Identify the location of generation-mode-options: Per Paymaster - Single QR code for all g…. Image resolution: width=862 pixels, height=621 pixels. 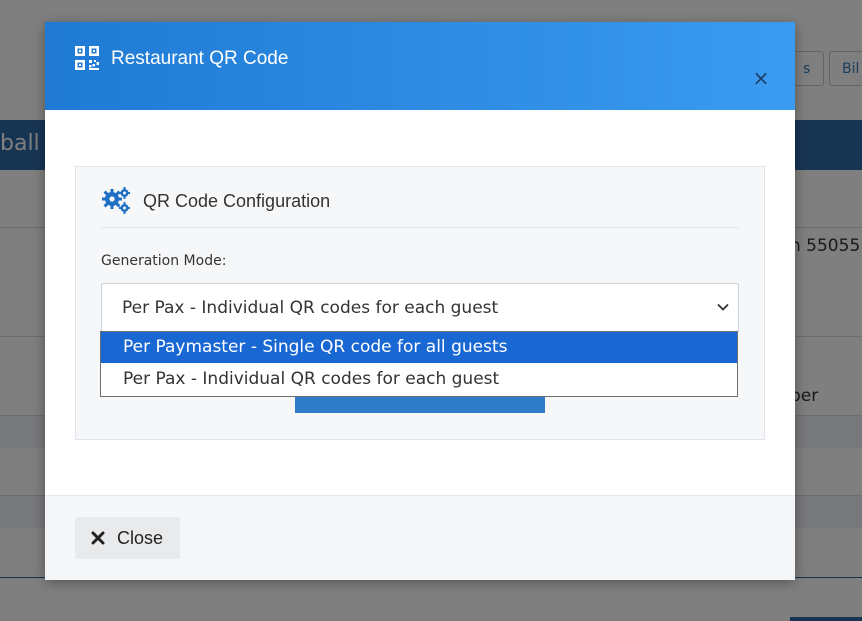
(419, 364).